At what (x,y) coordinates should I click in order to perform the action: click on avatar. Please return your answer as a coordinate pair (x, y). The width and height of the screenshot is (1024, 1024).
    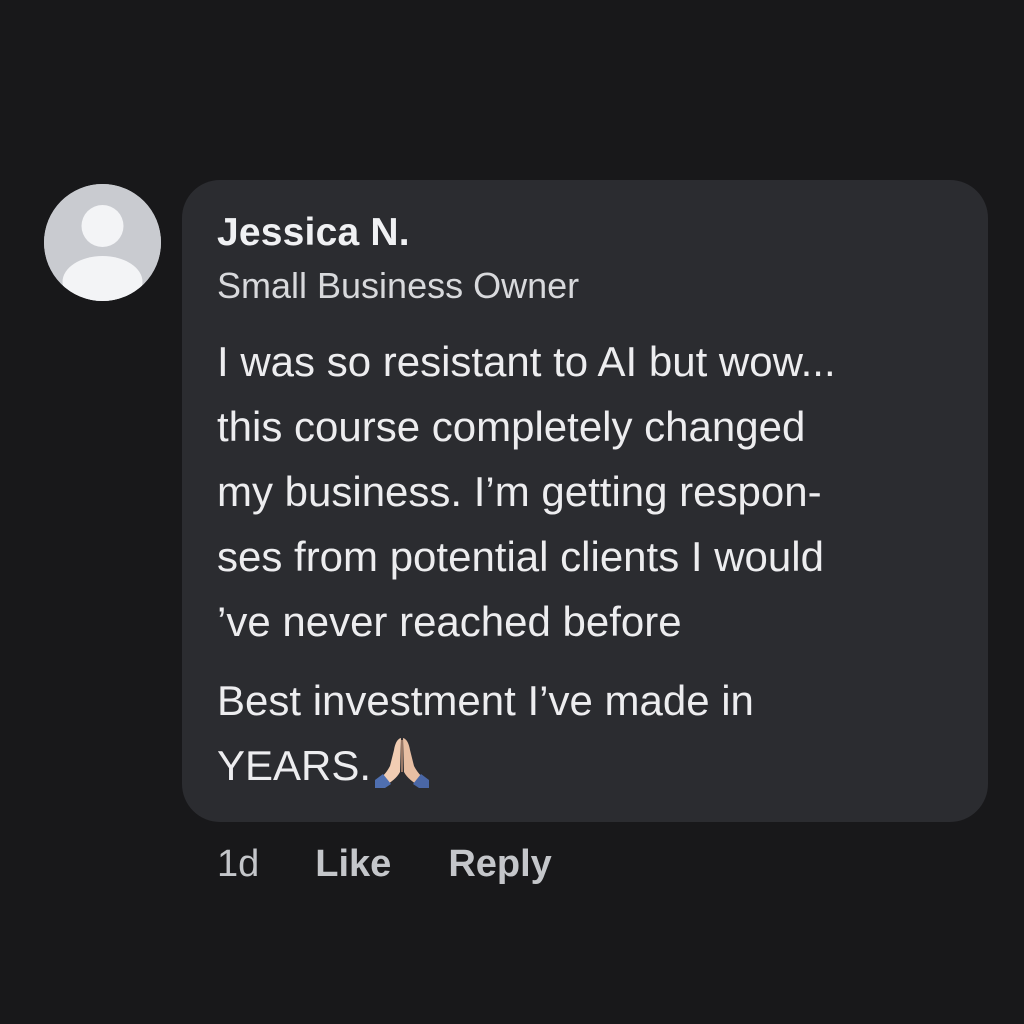
    Looking at the image, I should click on (102, 242).